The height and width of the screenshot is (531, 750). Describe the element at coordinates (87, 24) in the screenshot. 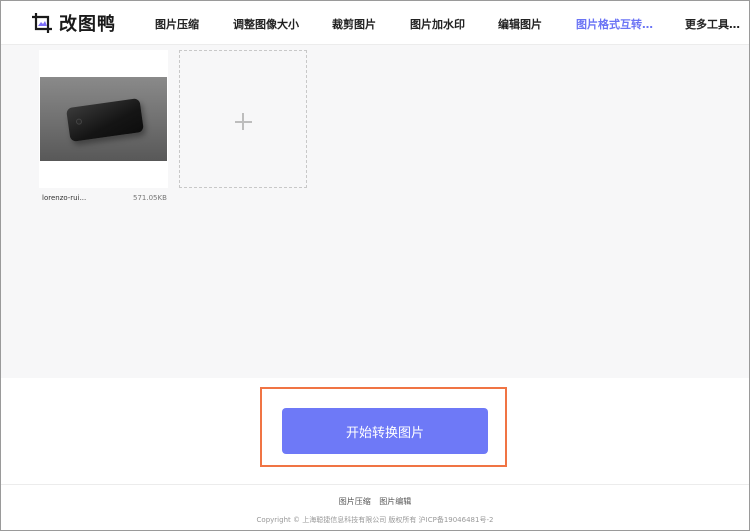

I see `logo-text: 改图鸭` at that location.